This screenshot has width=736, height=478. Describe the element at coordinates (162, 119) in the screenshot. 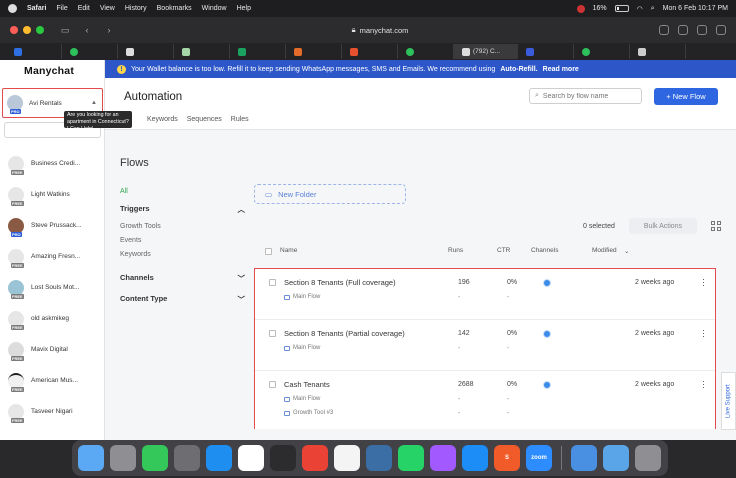

I see `tab-keywords: Keywords` at that location.